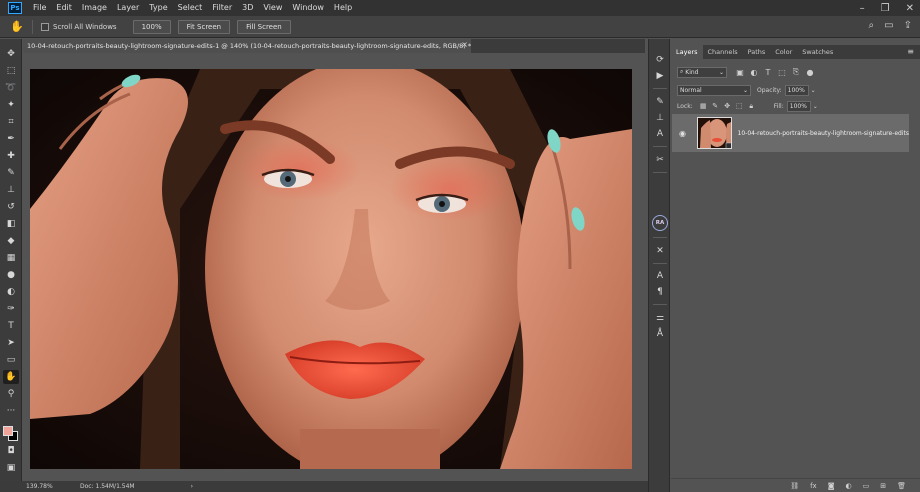 The height and width of the screenshot is (492, 920). What do you see at coordinates (660, 223) in the screenshot?
I see `plugin-badge-icon: RA` at bounding box center [660, 223].